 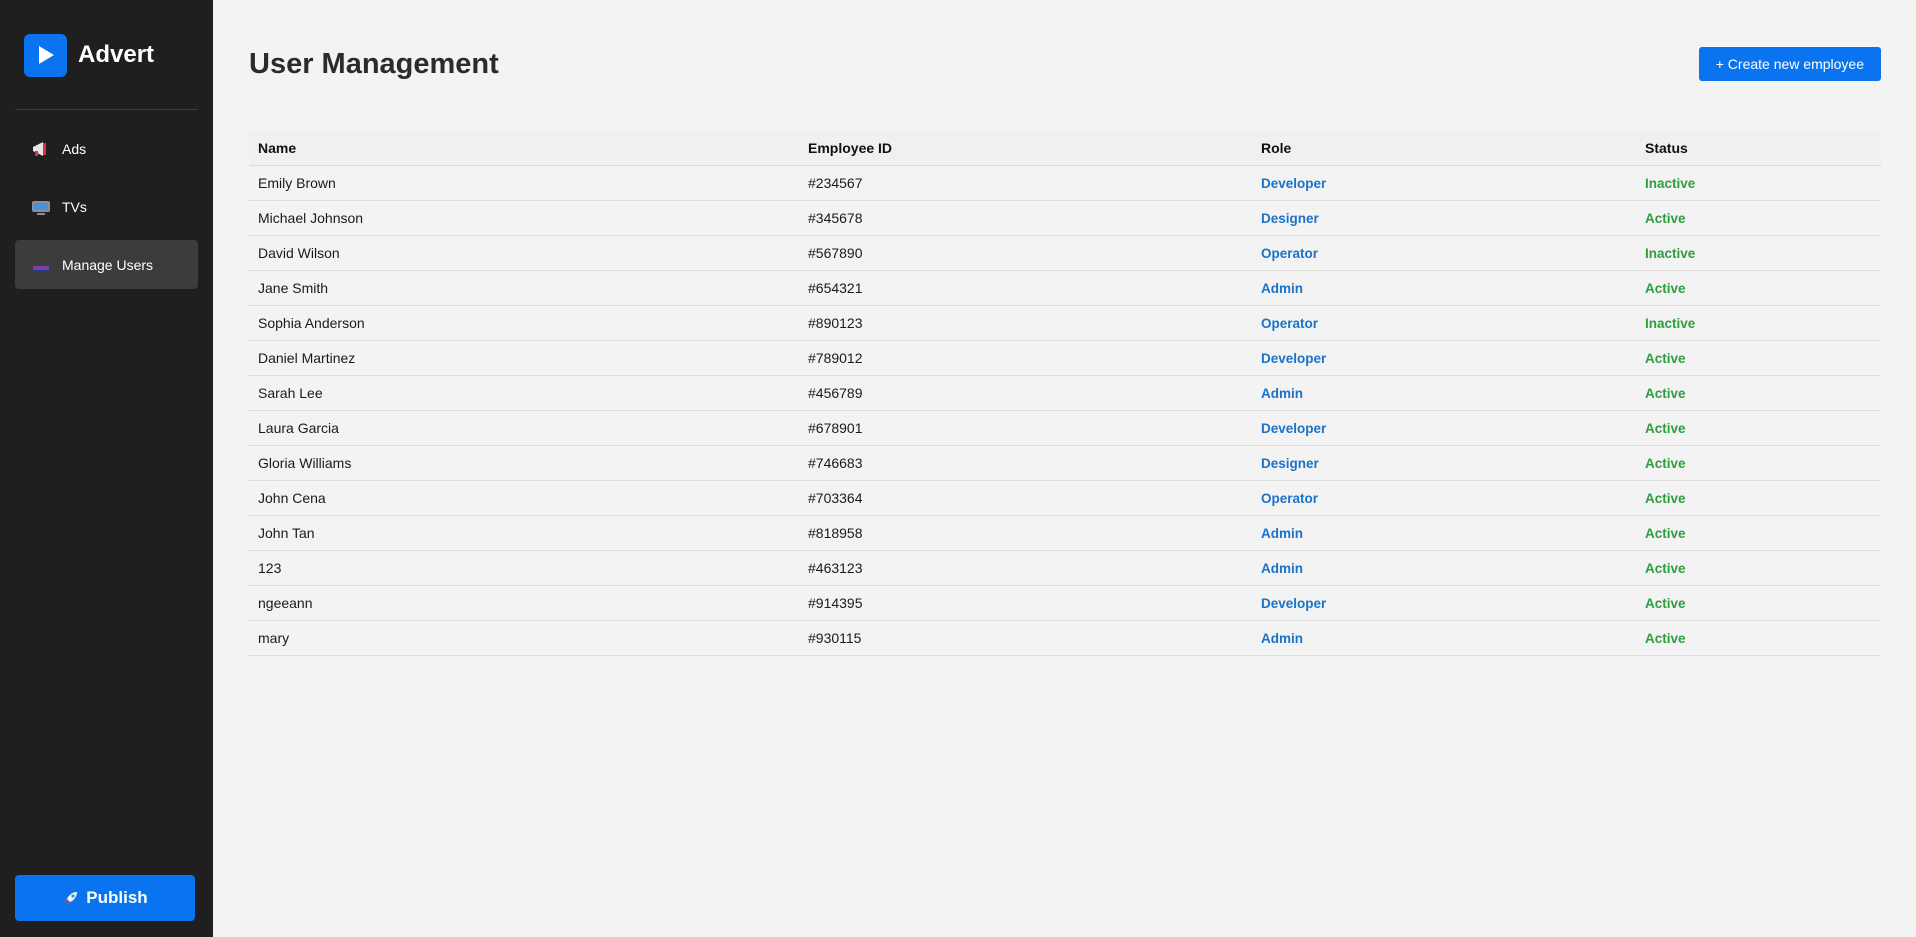 What do you see at coordinates (1065, 568) in the screenshot?
I see `table-row: 123 #463123 Admin Active` at bounding box center [1065, 568].